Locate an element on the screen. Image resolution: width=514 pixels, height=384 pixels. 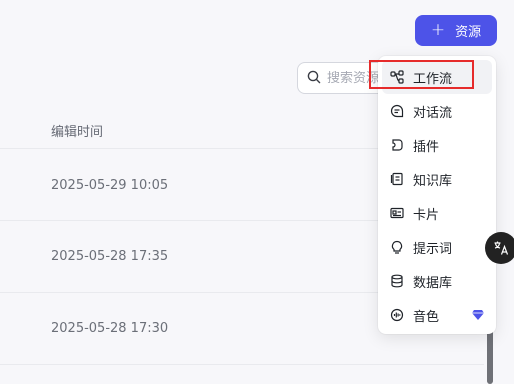
voice-icon is located at coordinates (397, 315).